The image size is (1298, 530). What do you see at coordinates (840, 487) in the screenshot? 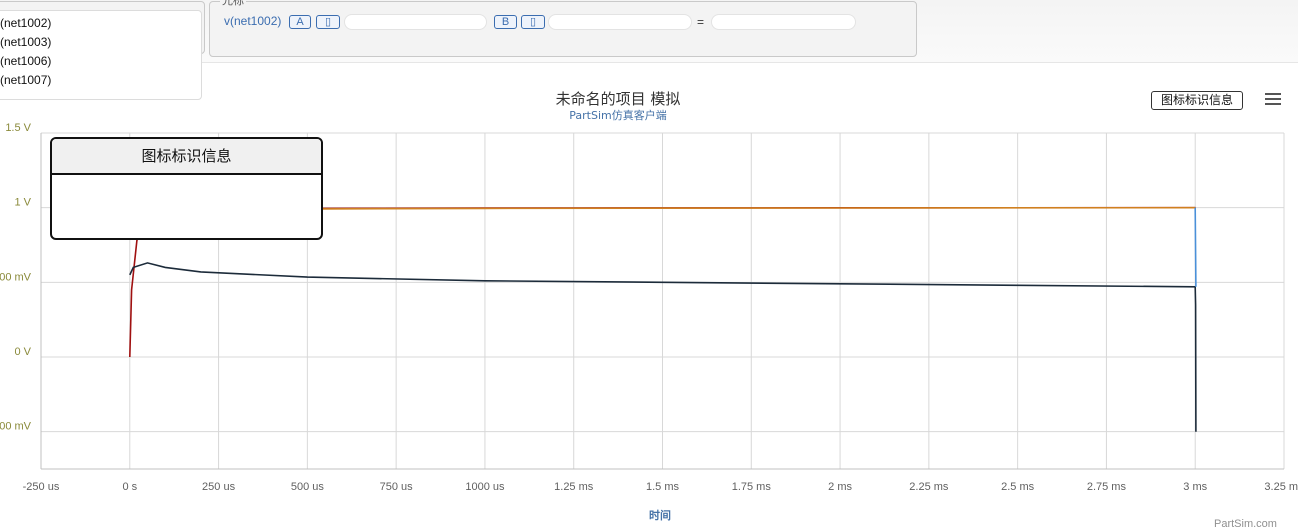
I see `x-tick-label: 2 ms` at bounding box center [840, 487].